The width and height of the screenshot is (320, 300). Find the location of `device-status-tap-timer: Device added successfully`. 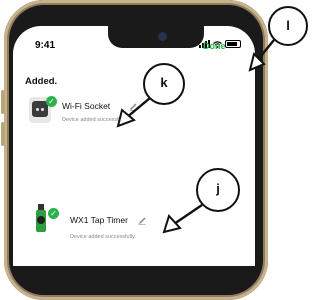

device-status-tap-timer: Device added successfully is located at coordinates (102, 237).